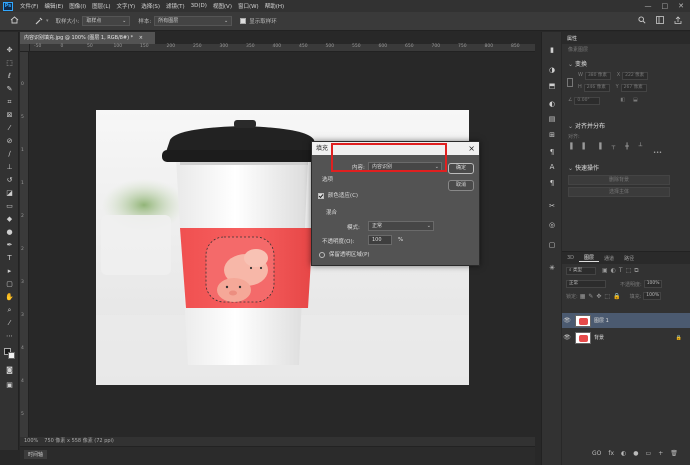  What do you see at coordinates (609, 258) in the screenshot?
I see `tab-channels: 通道` at bounding box center [609, 258].